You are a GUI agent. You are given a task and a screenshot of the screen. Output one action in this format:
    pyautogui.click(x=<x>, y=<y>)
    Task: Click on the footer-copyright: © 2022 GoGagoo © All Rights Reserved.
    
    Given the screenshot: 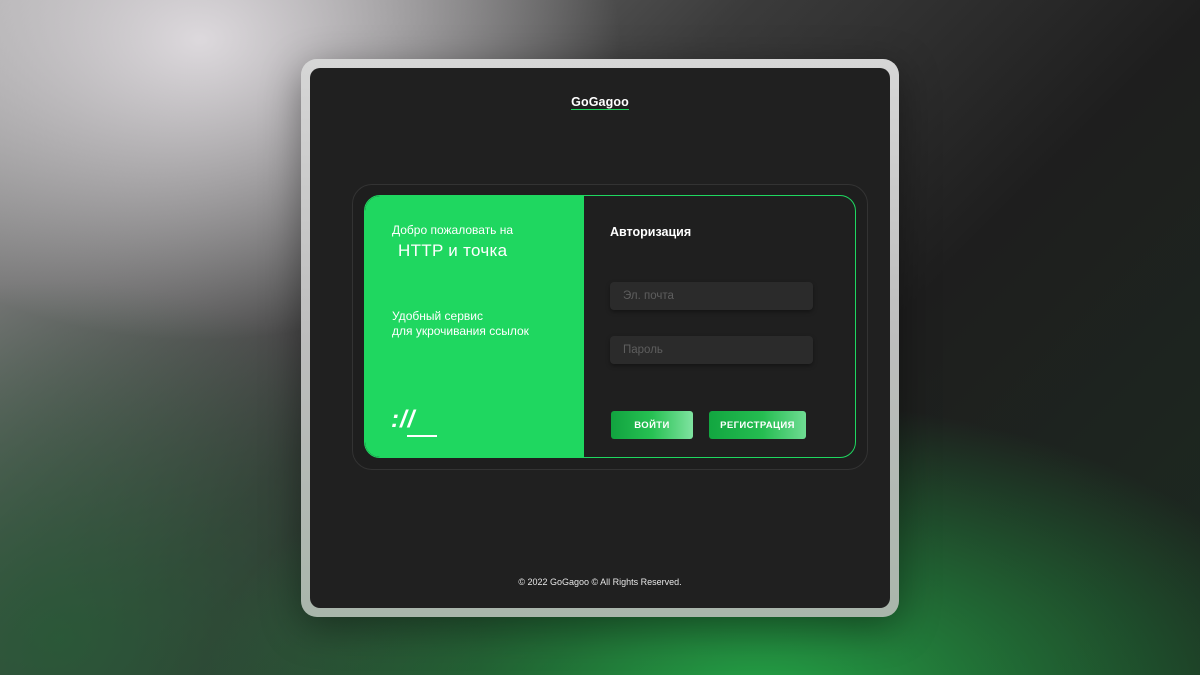 What is the action you would take?
    pyautogui.click(x=600, y=582)
    